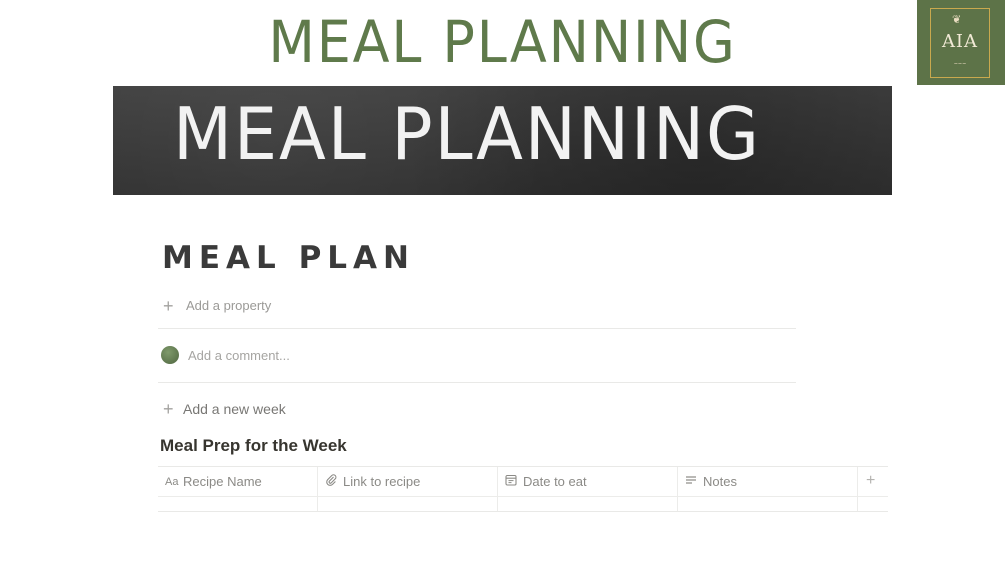 The height and width of the screenshot is (565, 1005). What do you see at coordinates (222, 481) in the screenshot?
I see `column-header-label: Recipe Name` at bounding box center [222, 481].